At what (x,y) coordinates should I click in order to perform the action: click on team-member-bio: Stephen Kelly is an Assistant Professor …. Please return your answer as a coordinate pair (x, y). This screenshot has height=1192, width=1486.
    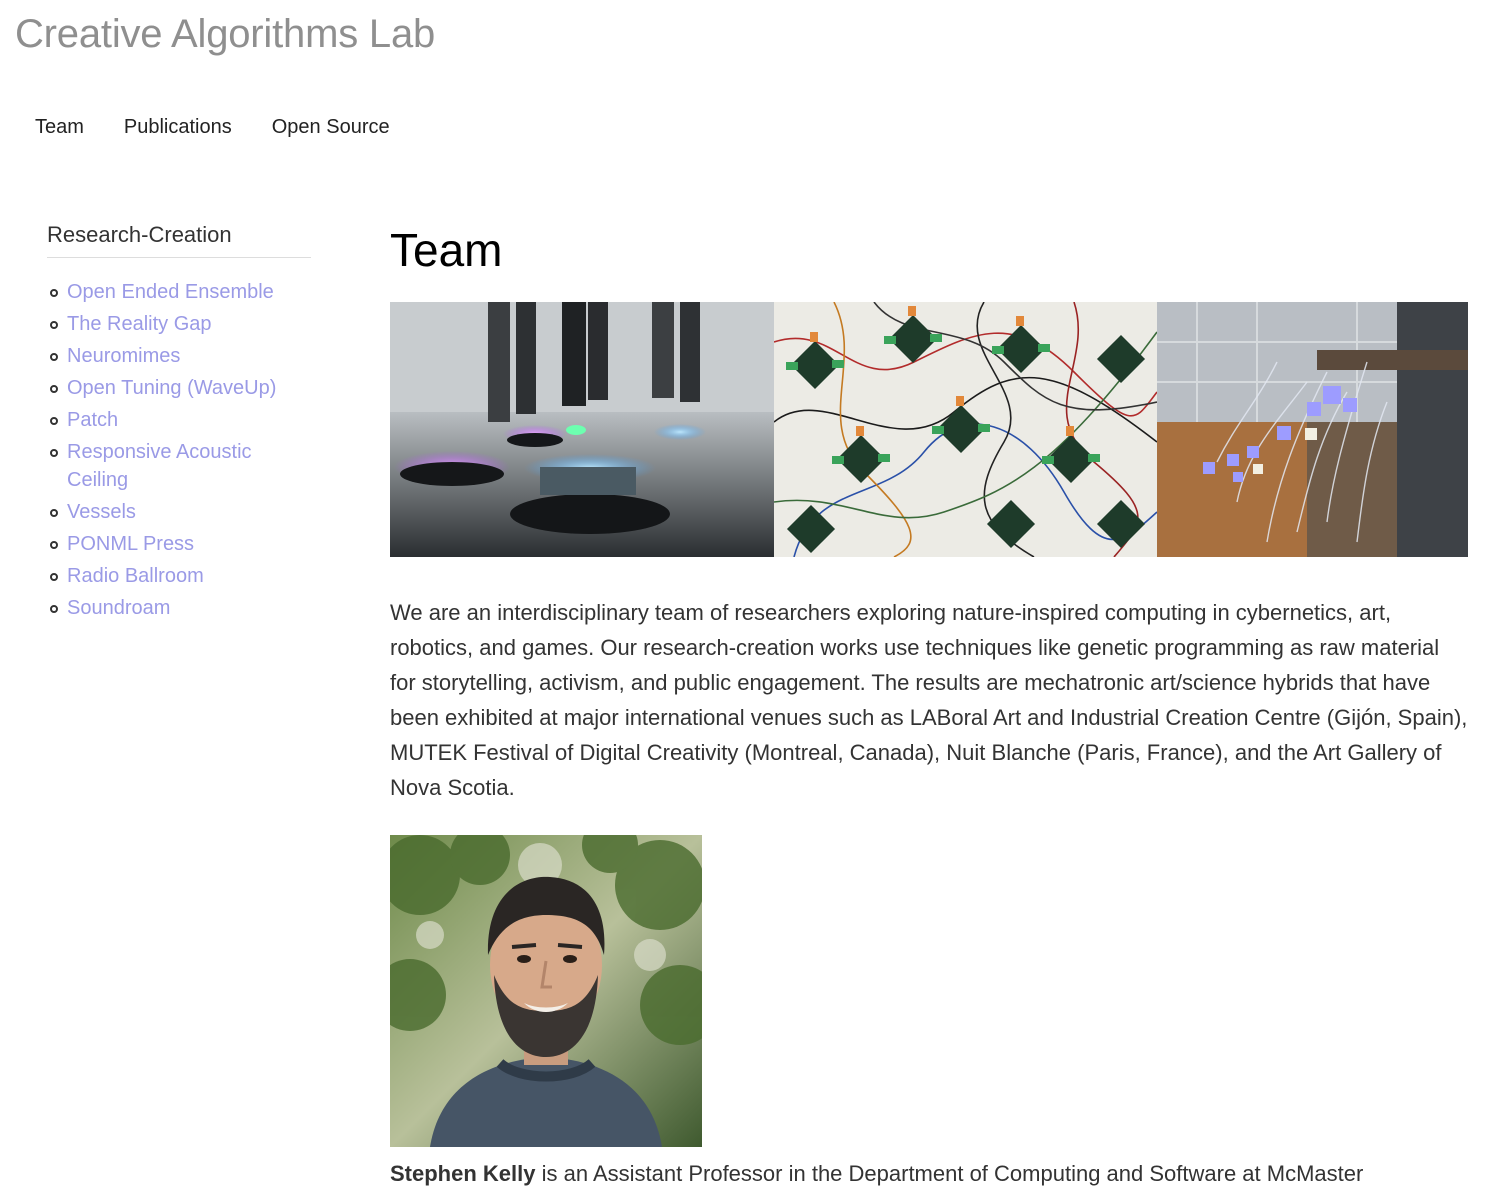
    Looking at the image, I should click on (929, 1174).